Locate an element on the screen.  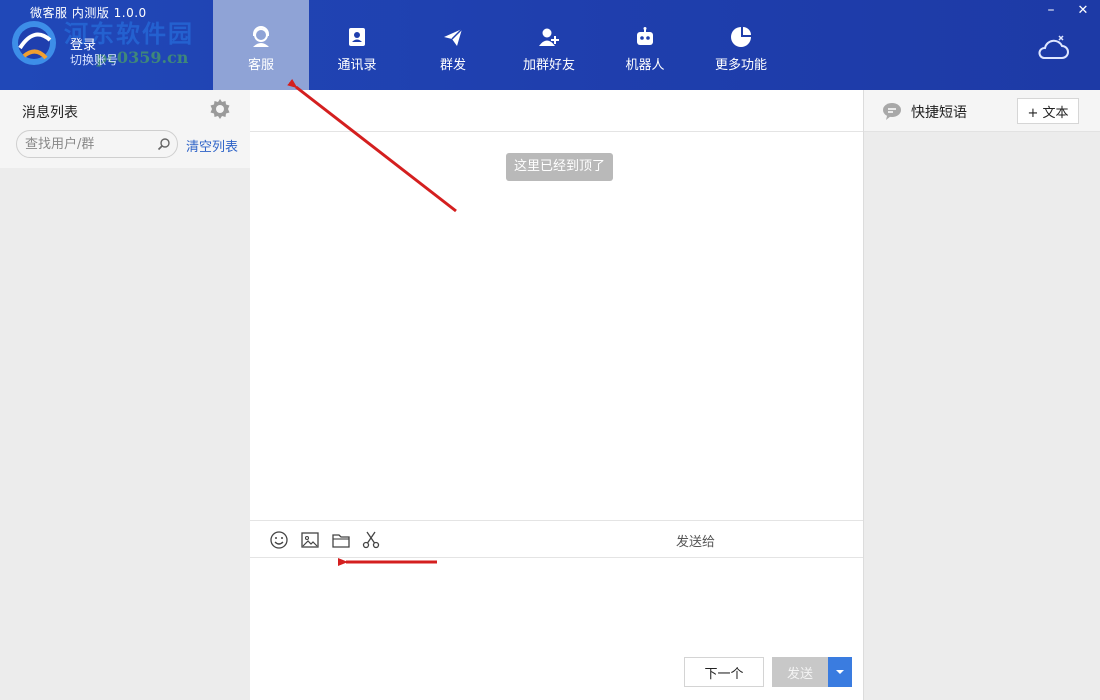
emoji-icon is located at coordinates (279, 540).